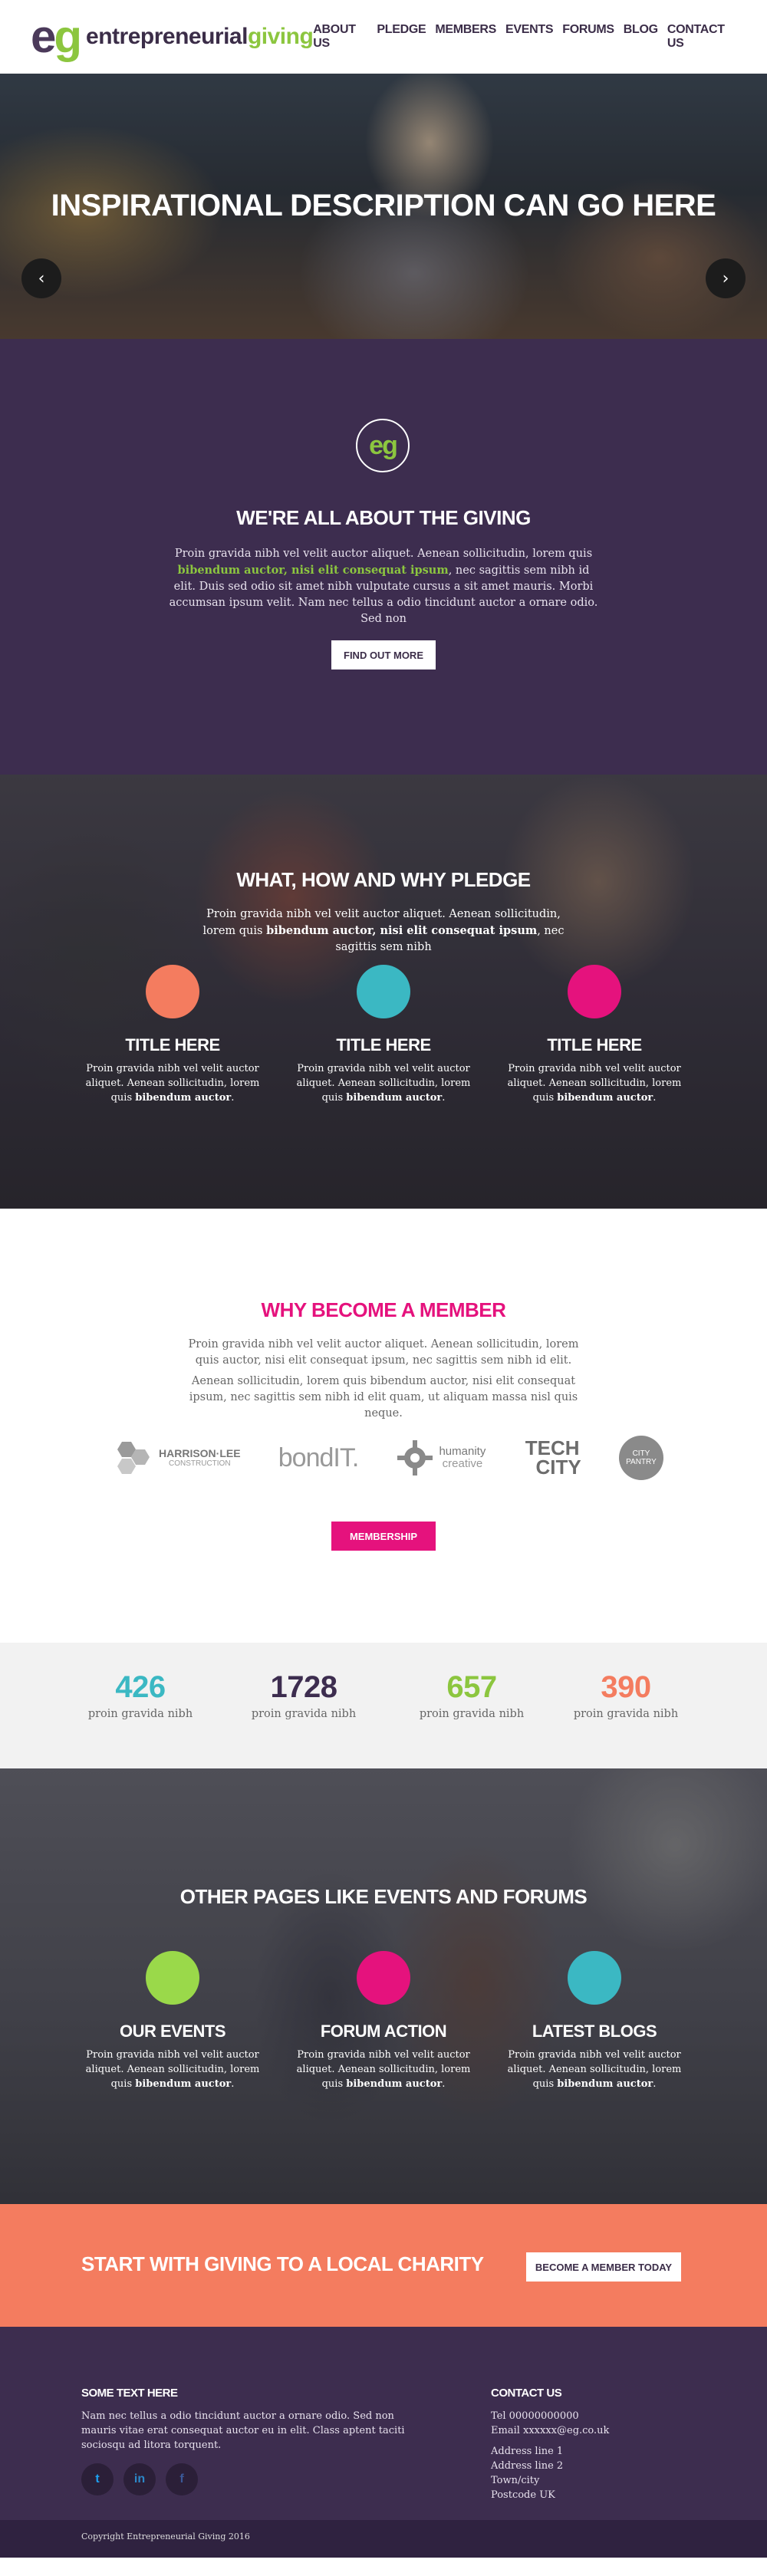  I want to click on find-out-more-button: FIND OUT MORE, so click(383, 654).